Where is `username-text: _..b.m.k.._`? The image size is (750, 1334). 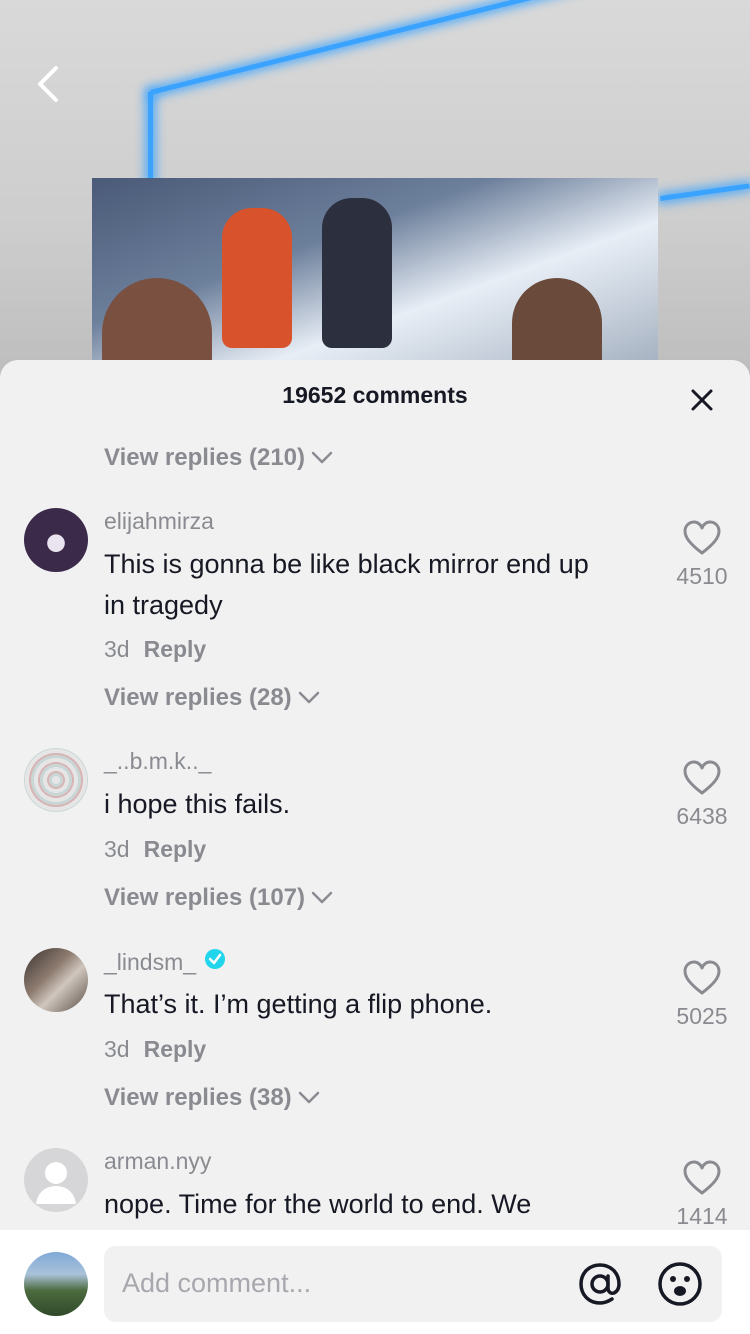
username-text: _..b.m.k.._ is located at coordinates (158, 761).